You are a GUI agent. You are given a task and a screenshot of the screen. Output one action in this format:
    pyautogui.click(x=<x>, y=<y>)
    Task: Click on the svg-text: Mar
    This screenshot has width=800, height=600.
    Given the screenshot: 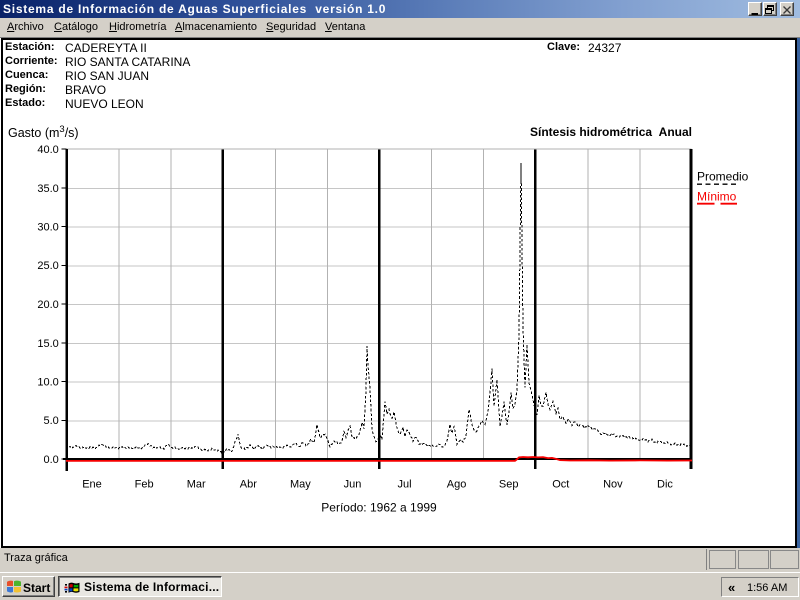 What is the action you would take?
    pyautogui.click(x=196, y=485)
    